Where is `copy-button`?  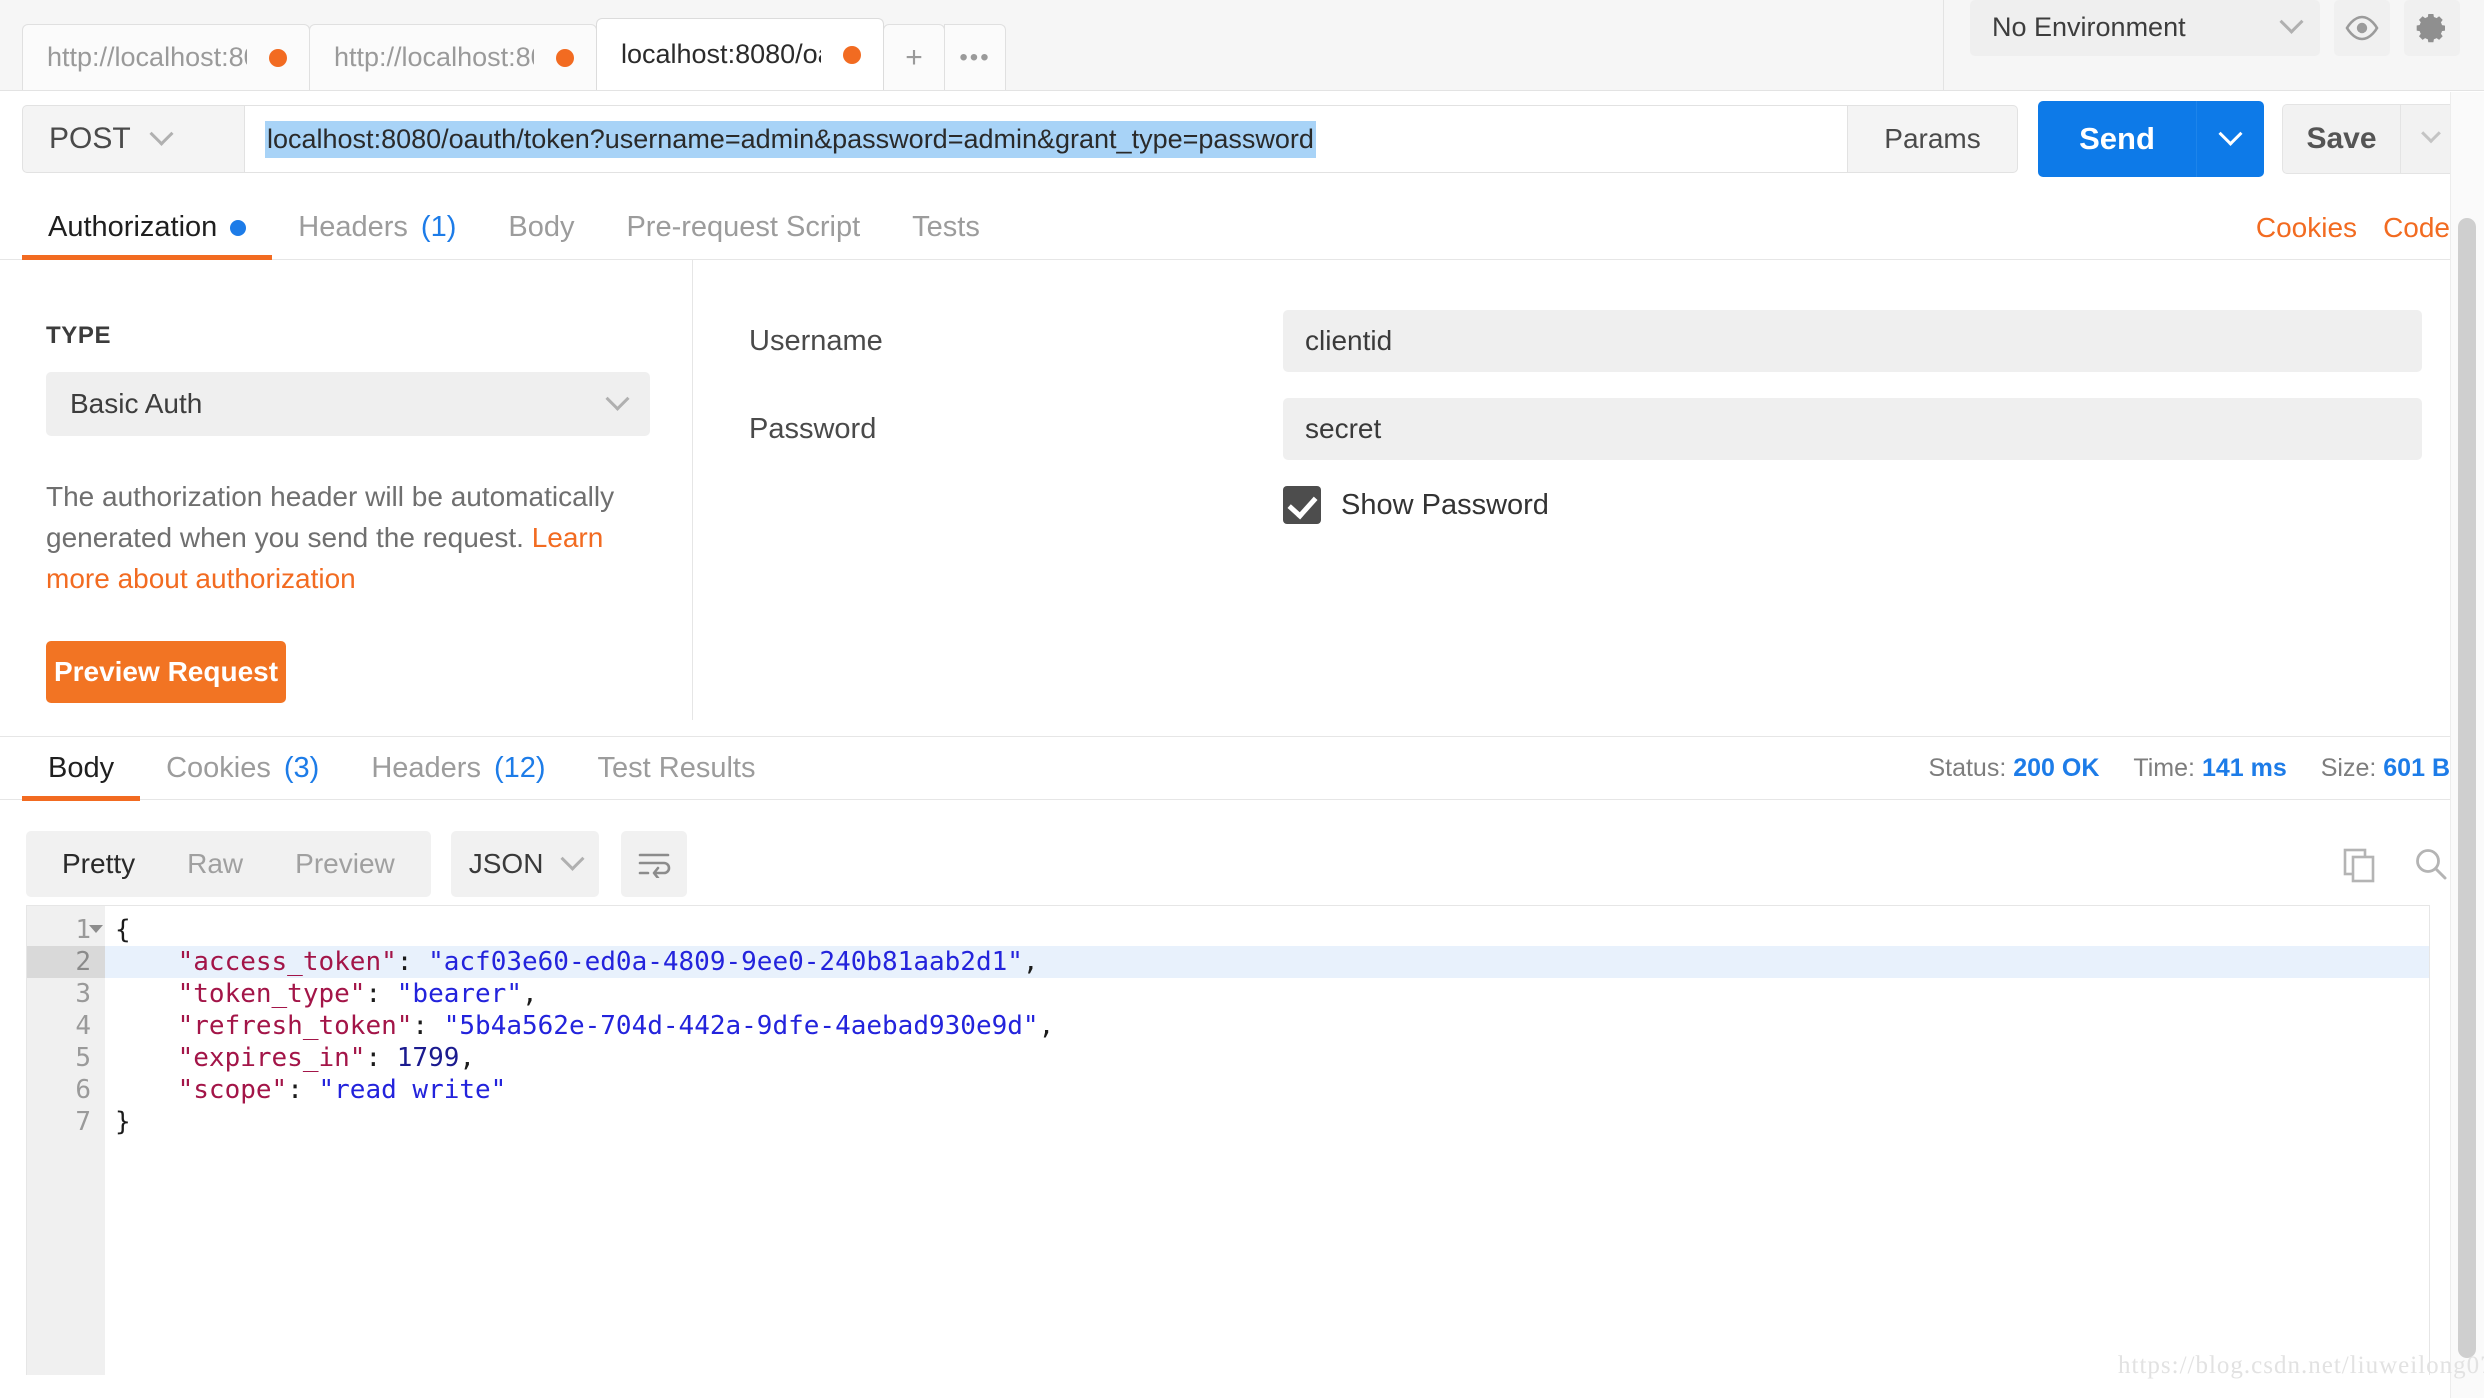 copy-button is located at coordinates (2359, 864).